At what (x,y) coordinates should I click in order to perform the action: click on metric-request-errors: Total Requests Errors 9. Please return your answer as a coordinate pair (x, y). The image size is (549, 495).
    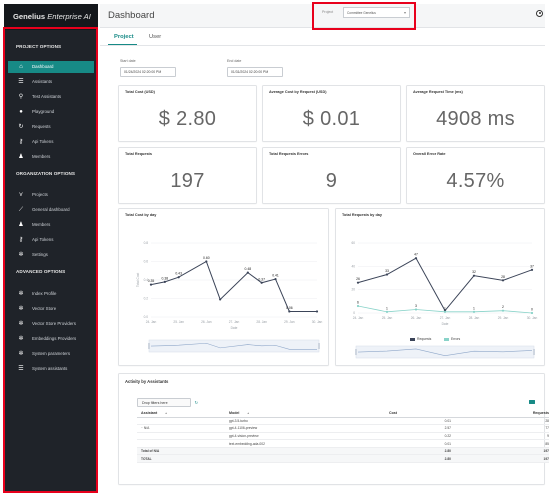
    Looking at the image, I should click on (331, 175).